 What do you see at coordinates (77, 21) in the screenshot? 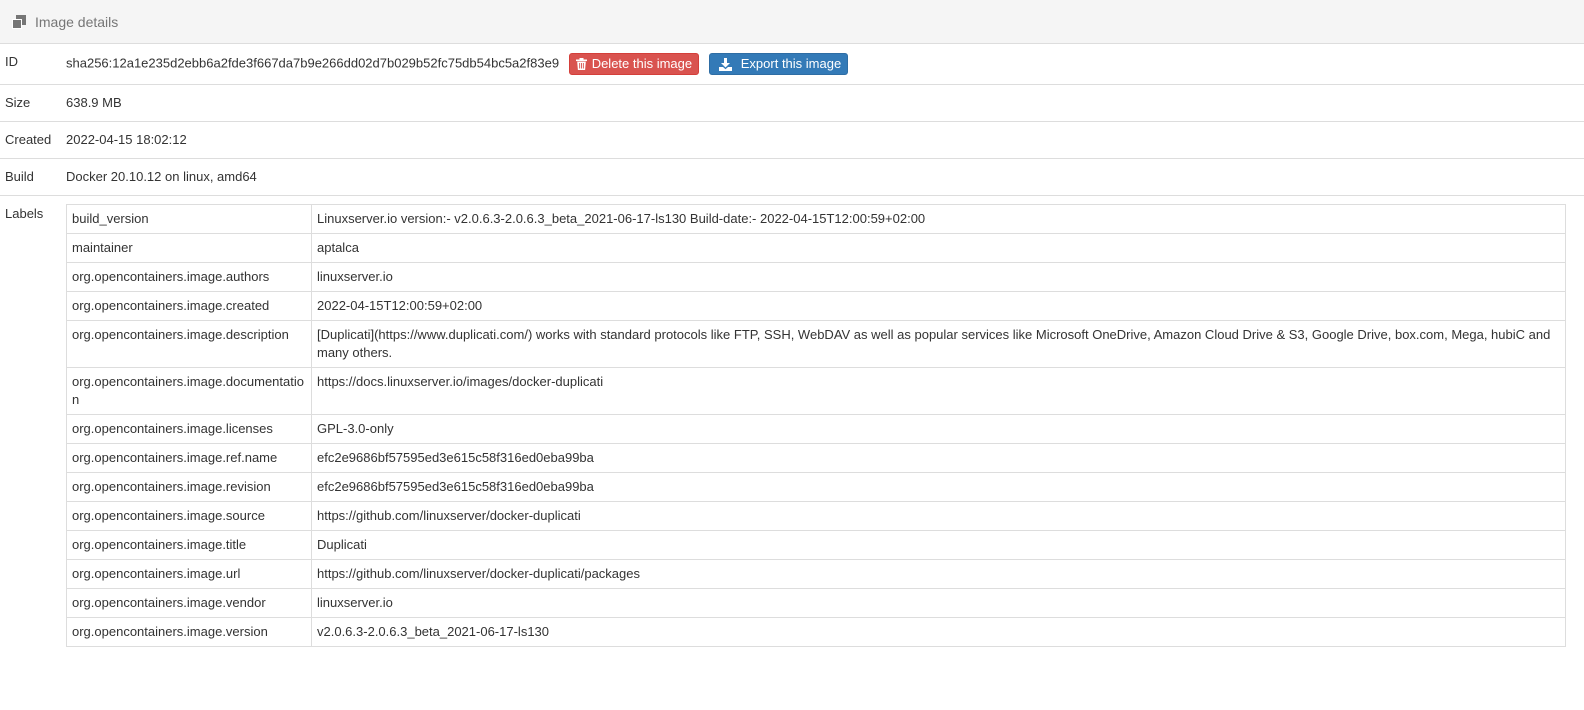
I see `panel-title: Image details` at bounding box center [77, 21].